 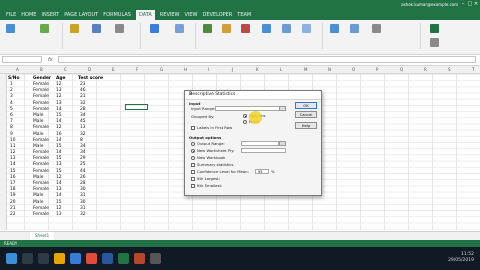 What do you see at coordinates (286, 28) in the screenshot?
I see `consolidate-icon` at bounding box center [286, 28].